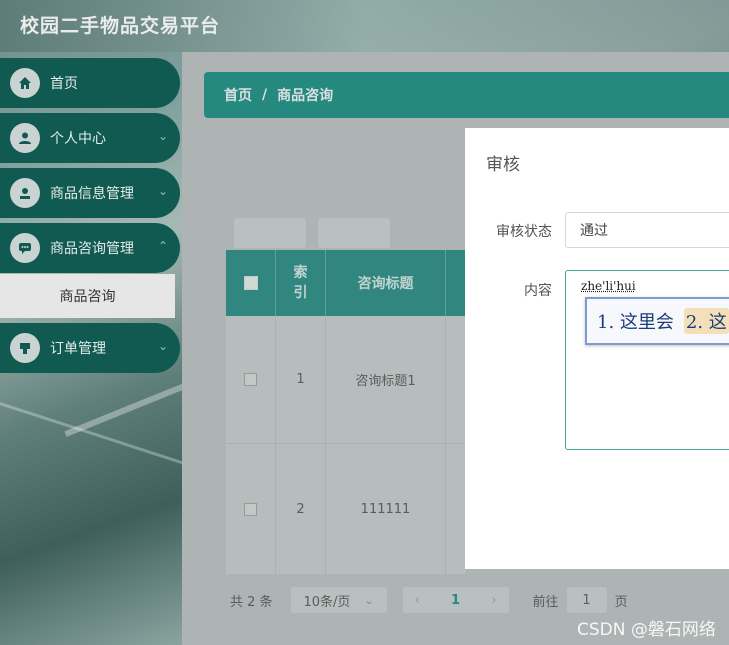 This screenshot has width=729, height=645. Describe the element at coordinates (646, 627) in the screenshot. I see `watermark: CSDN @磐石网络` at that location.